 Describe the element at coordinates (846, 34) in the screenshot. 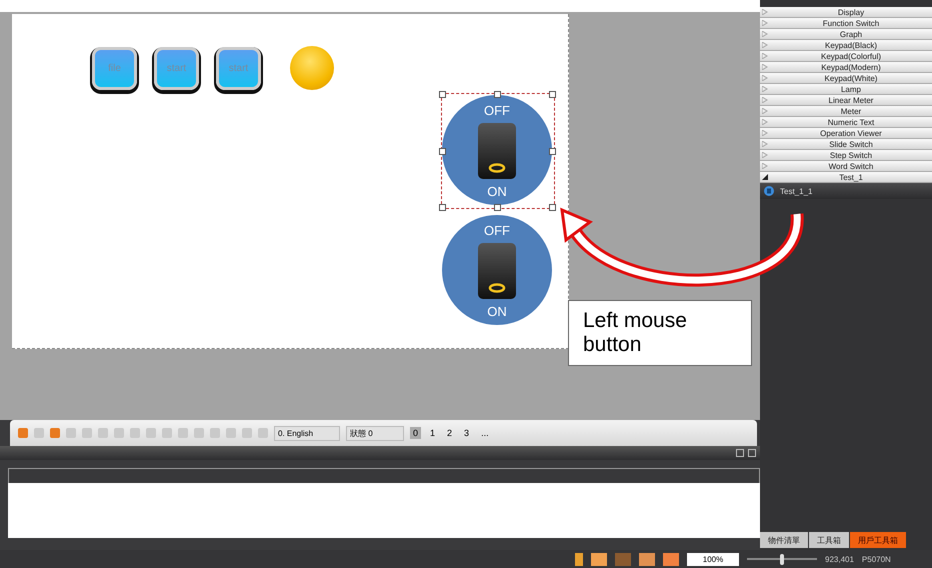

I see `tree-item: Graph` at that location.